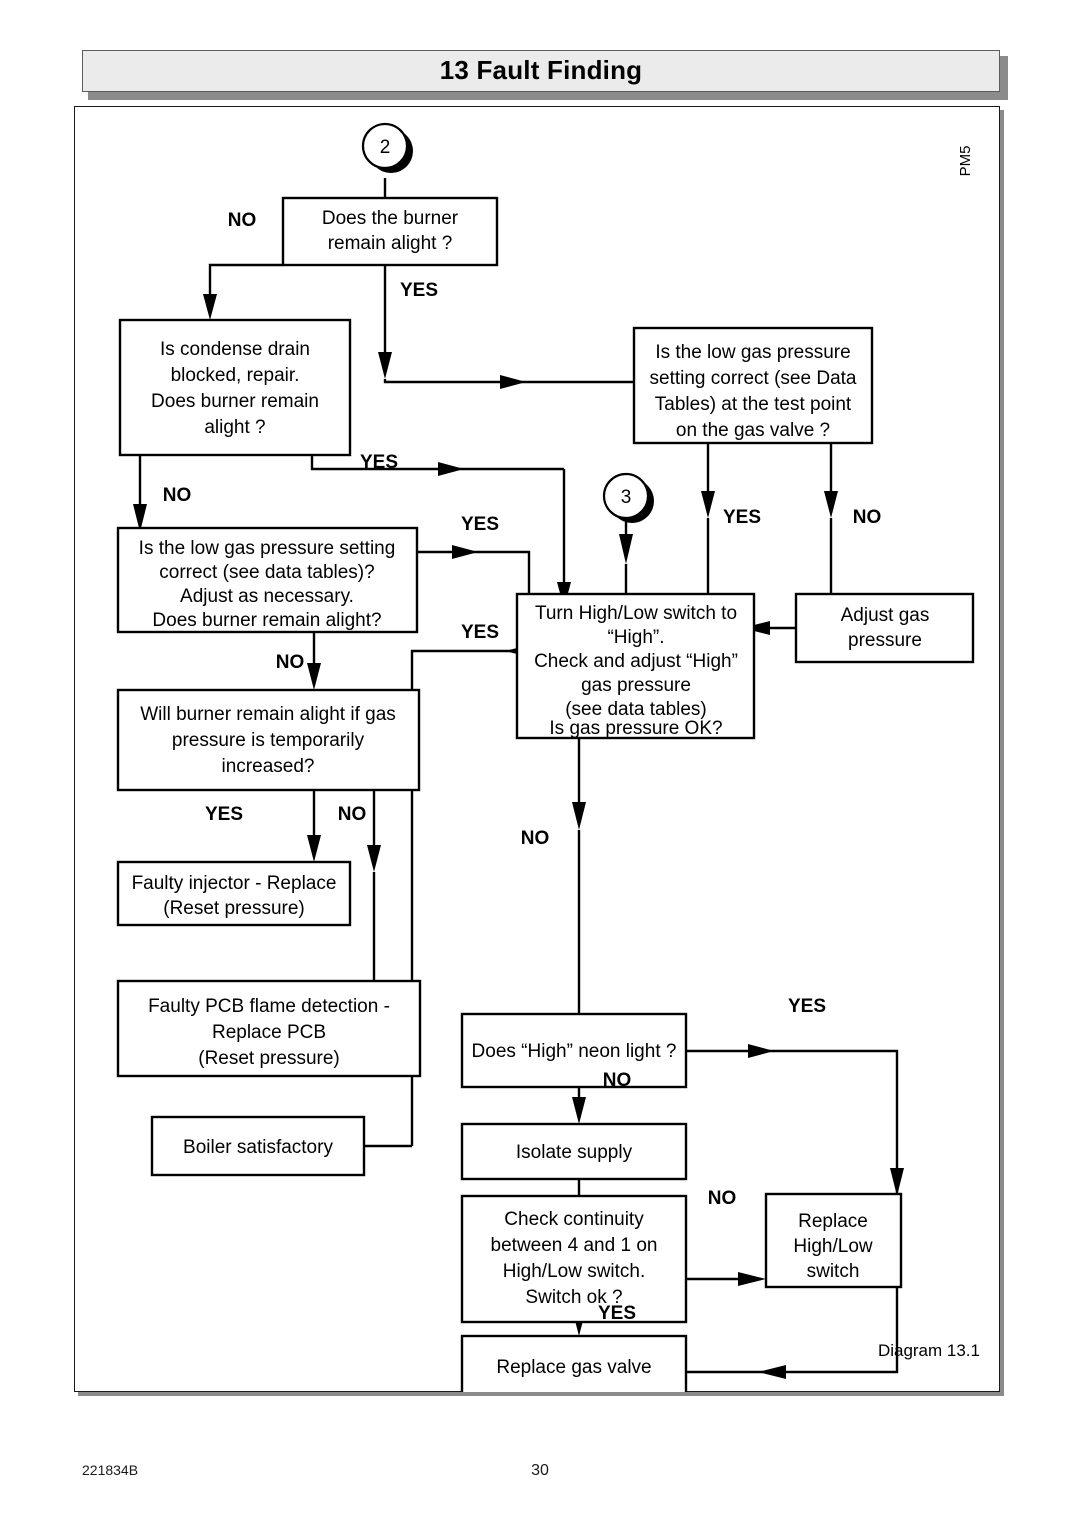  Describe the element at coordinates (635, 728) in the screenshot. I see `node-turn-high-low-line-5: Is gas pressure OK?` at that location.